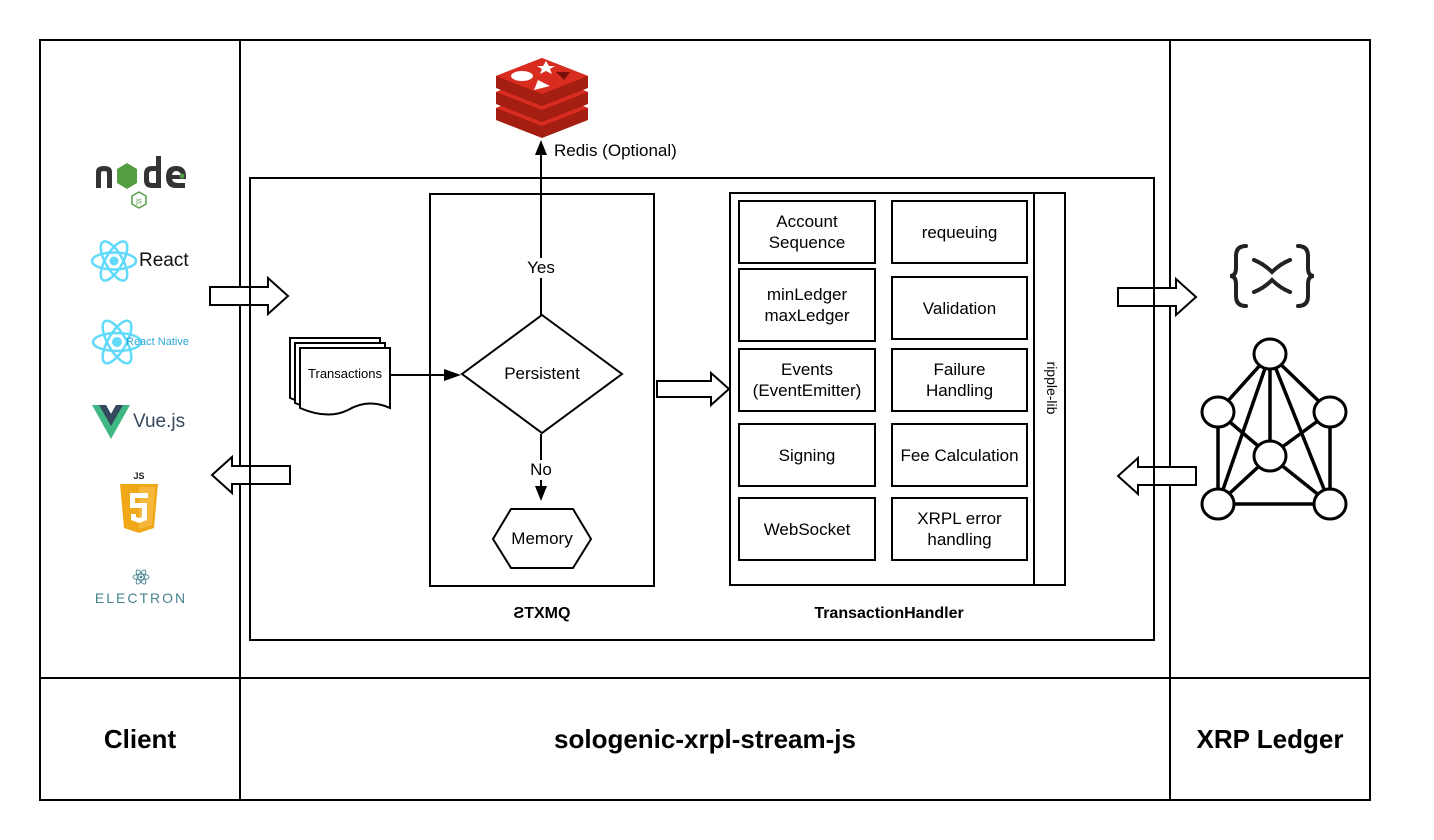 This screenshot has width=1434, height=840. What do you see at coordinates (959, 308) in the screenshot?
I see `module-validation: Validation` at bounding box center [959, 308].